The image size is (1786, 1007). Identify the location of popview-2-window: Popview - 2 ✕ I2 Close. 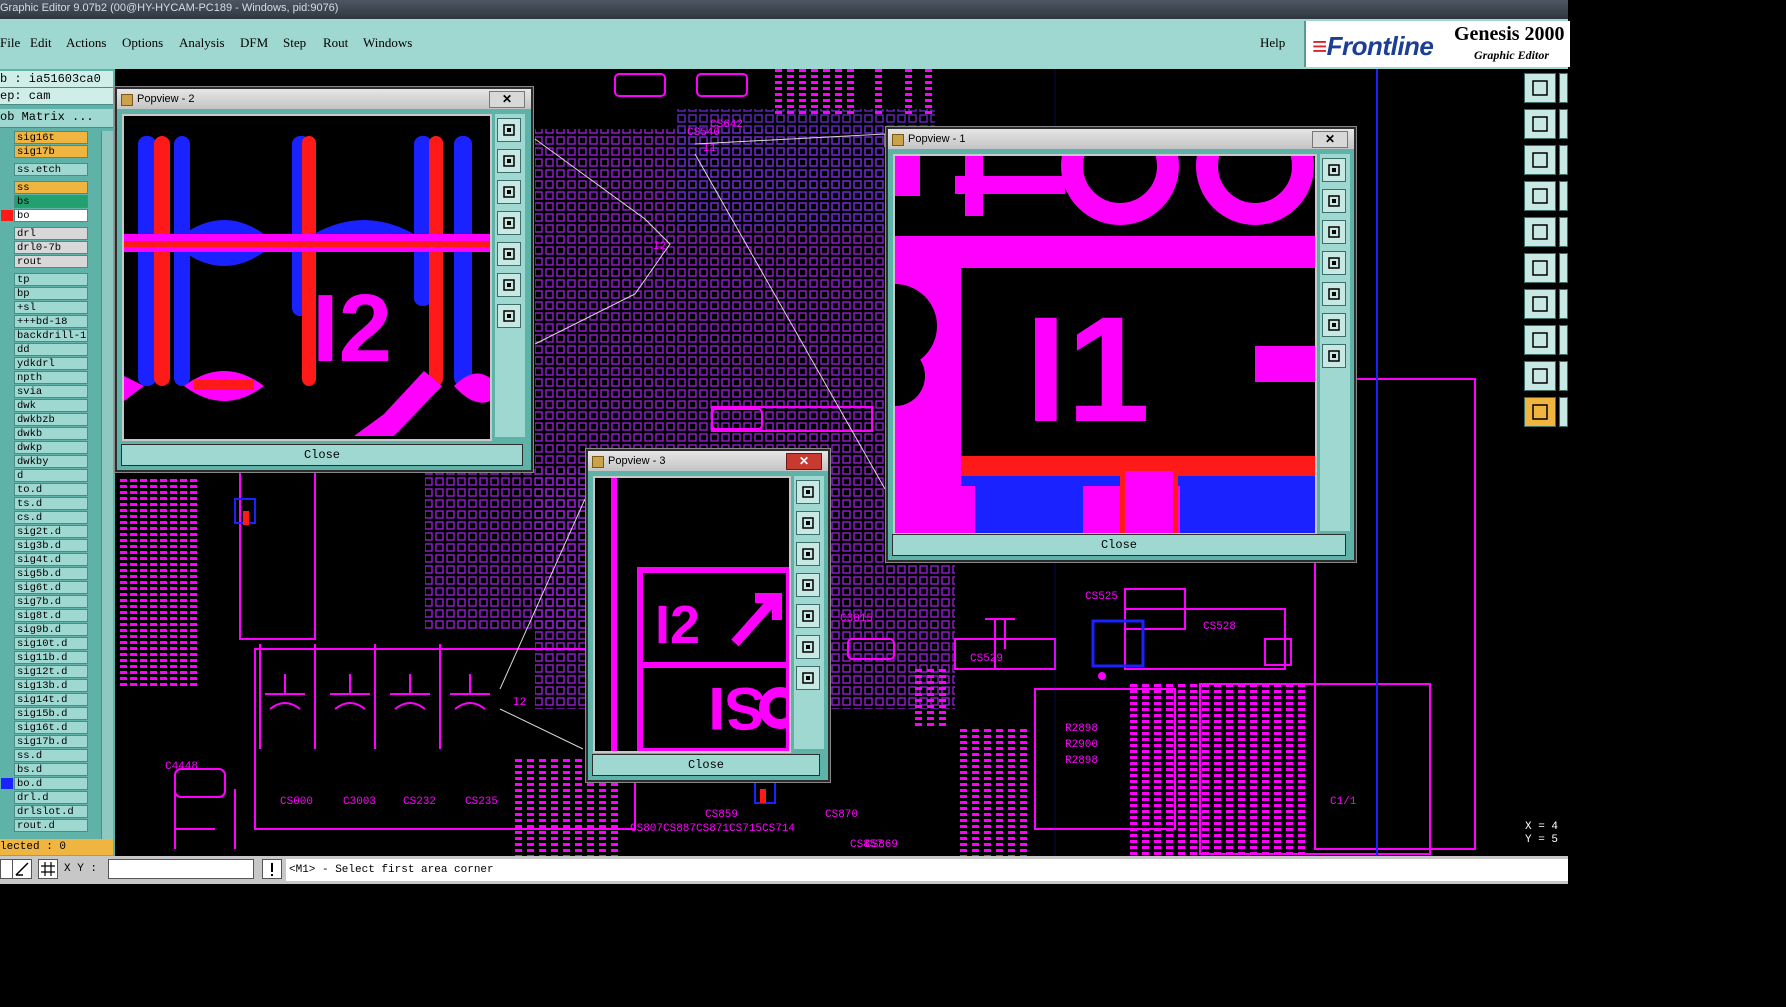
(324, 279).